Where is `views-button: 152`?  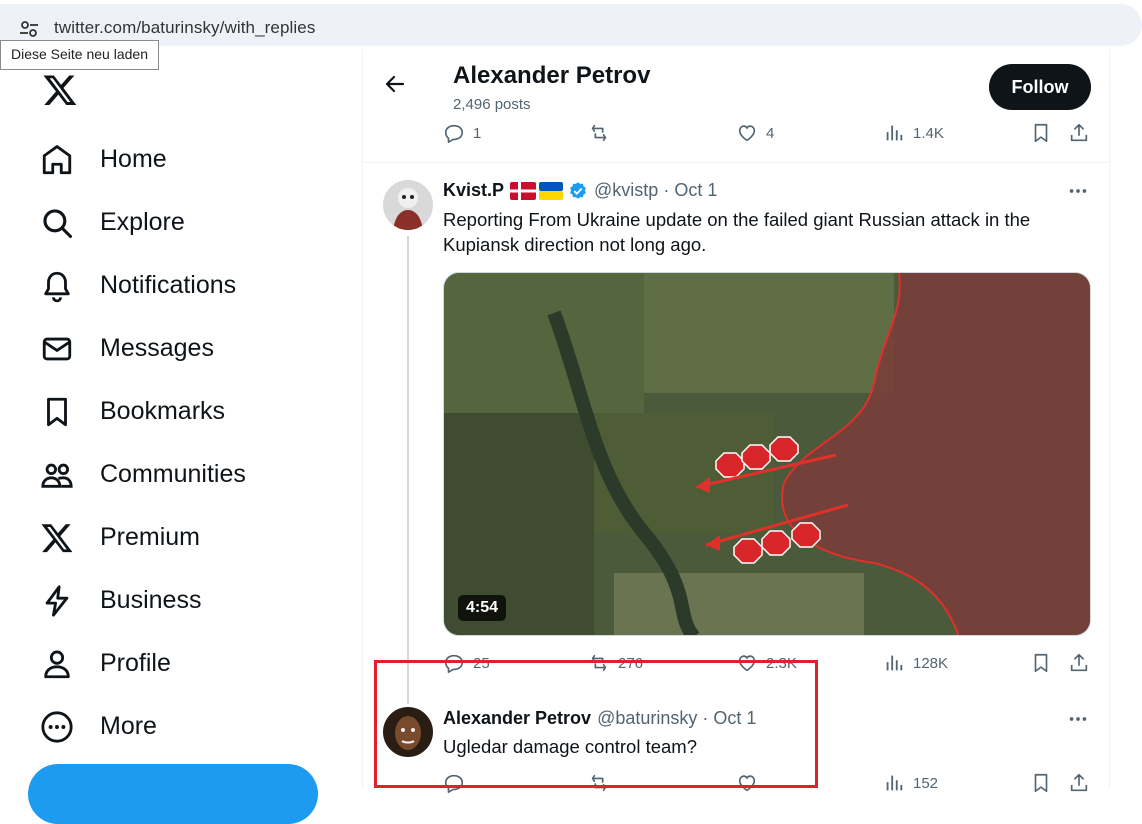
views-button: 152 is located at coordinates (910, 783).